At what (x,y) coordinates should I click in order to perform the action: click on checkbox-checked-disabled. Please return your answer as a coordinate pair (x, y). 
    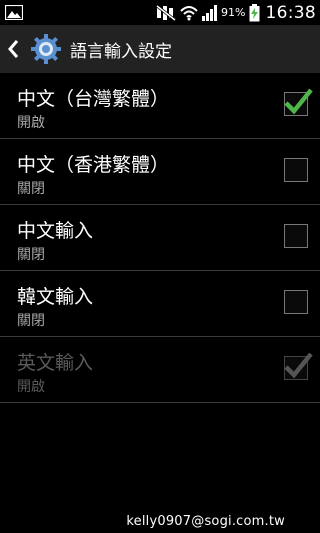
    Looking at the image, I should click on (298, 366).